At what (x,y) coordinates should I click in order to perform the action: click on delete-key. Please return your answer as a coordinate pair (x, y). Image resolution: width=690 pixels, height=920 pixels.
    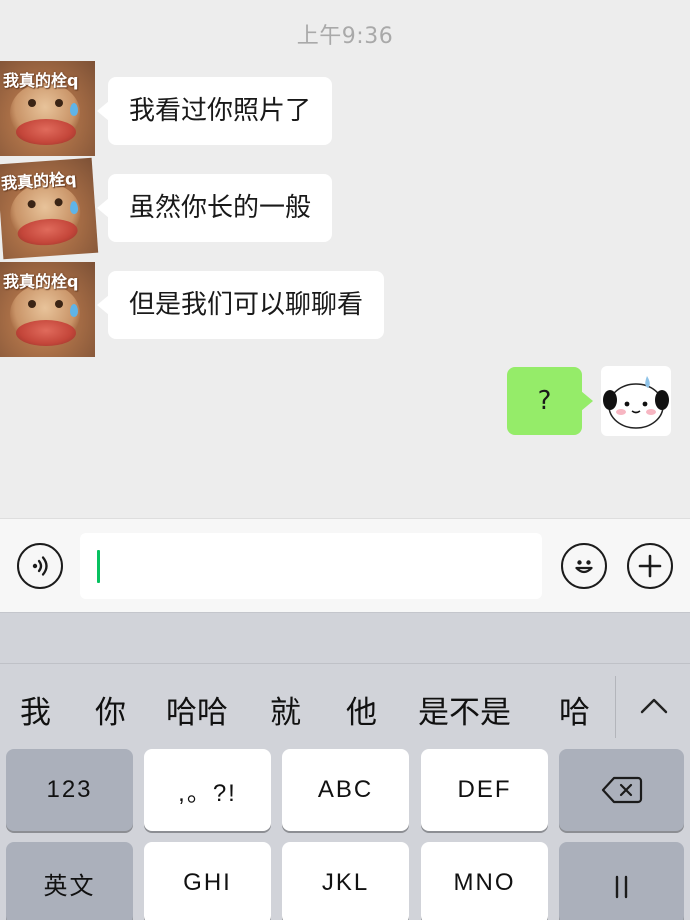
    Looking at the image, I should click on (621, 790).